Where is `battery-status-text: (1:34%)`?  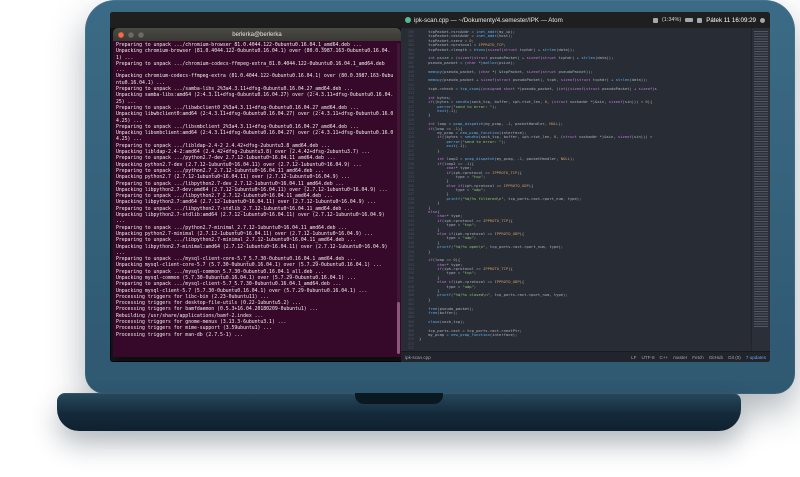
battery-status-text: (1:34%) is located at coordinates (671, 20).